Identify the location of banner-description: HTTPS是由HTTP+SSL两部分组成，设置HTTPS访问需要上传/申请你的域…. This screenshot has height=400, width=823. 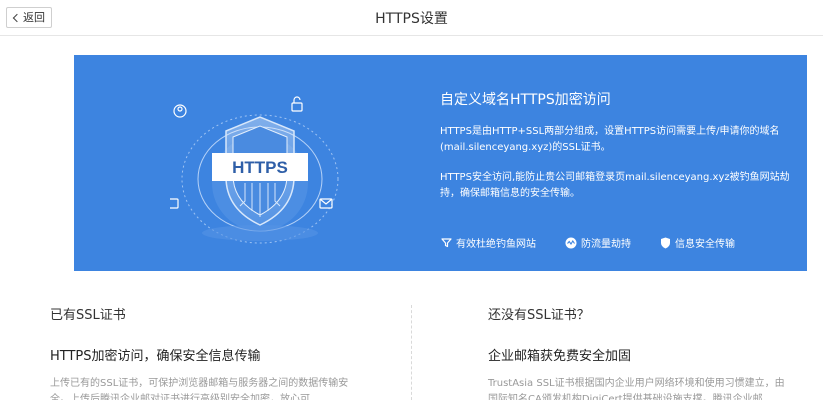
(610, 139).